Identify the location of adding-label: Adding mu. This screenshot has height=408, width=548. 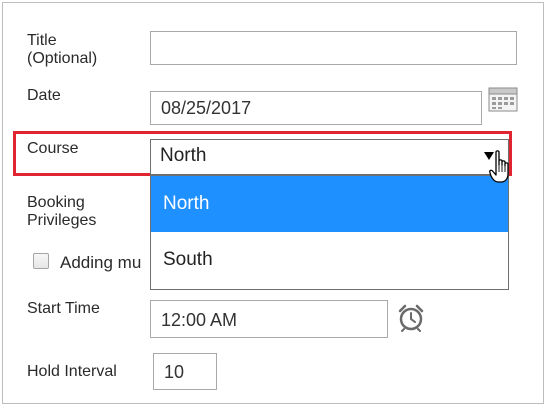
(101, 262).